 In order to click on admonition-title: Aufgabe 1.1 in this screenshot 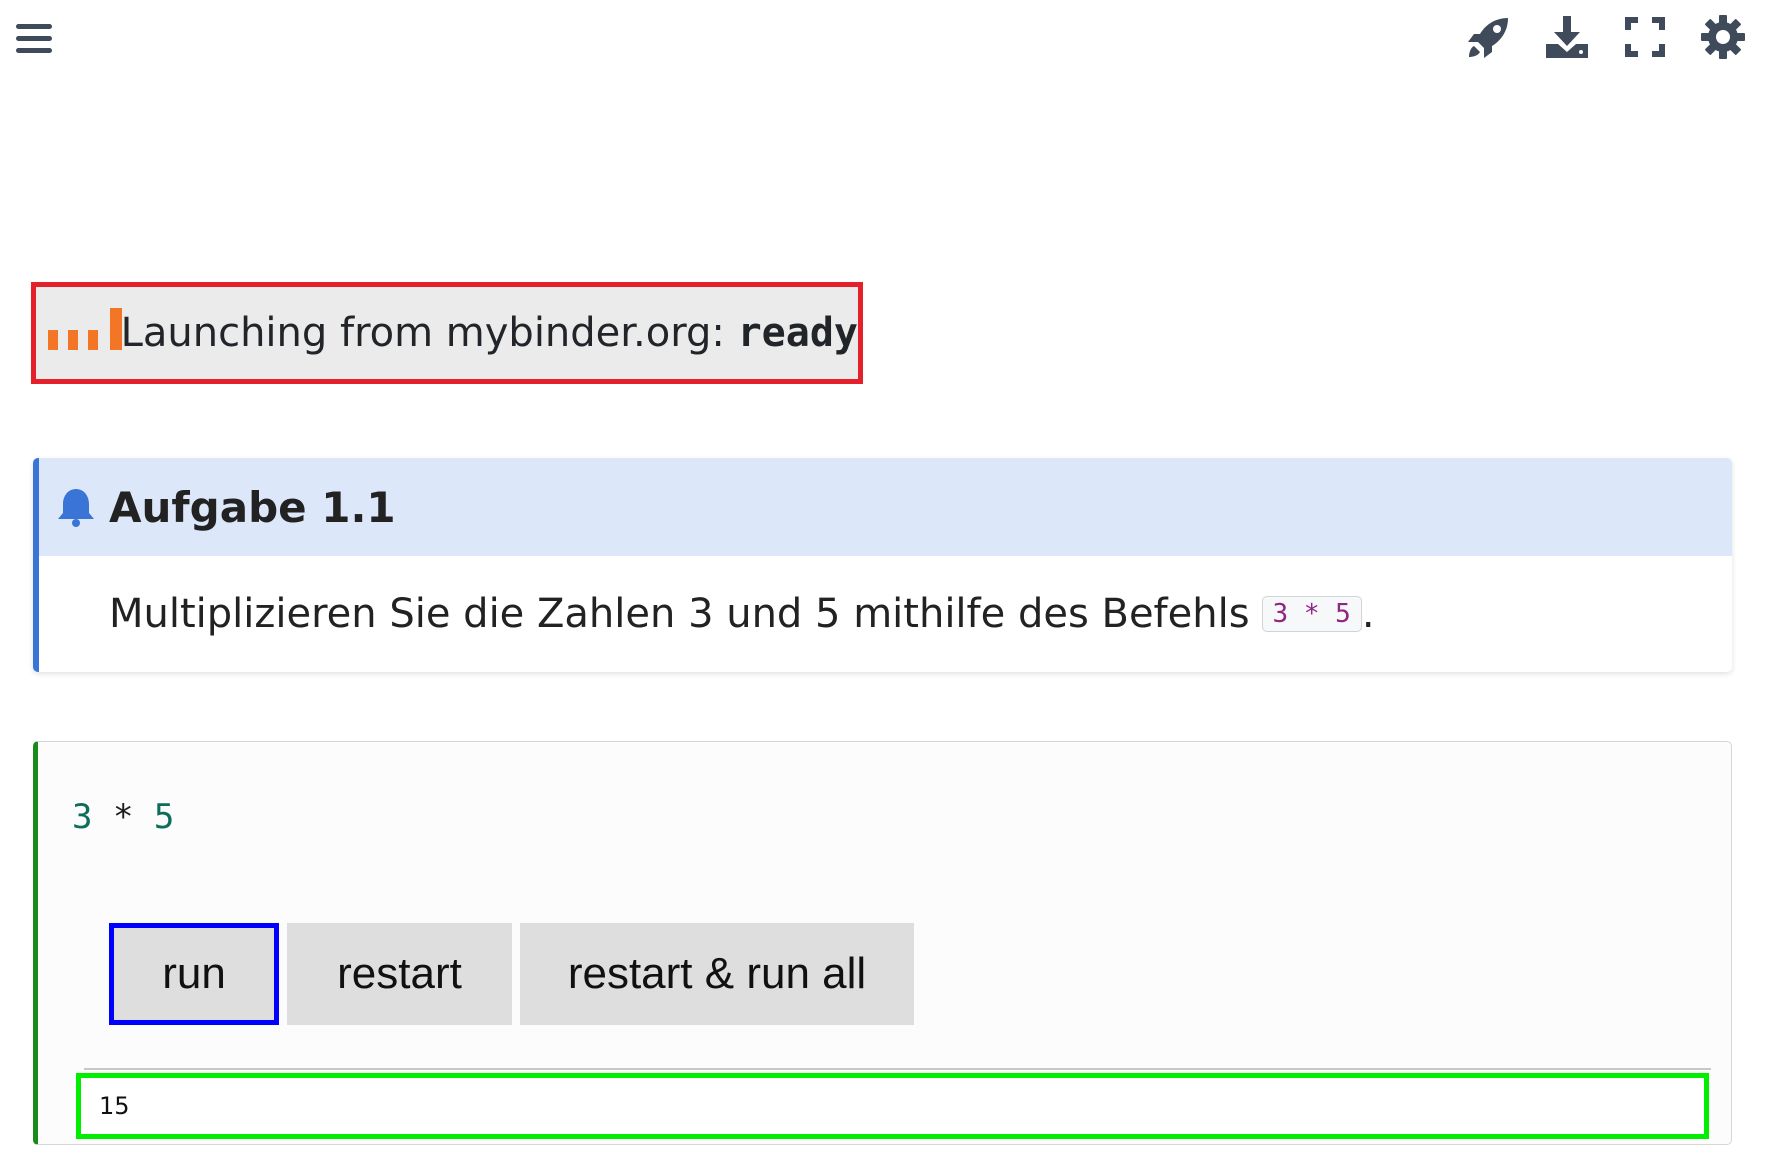, I will do `click(252, 507)`.